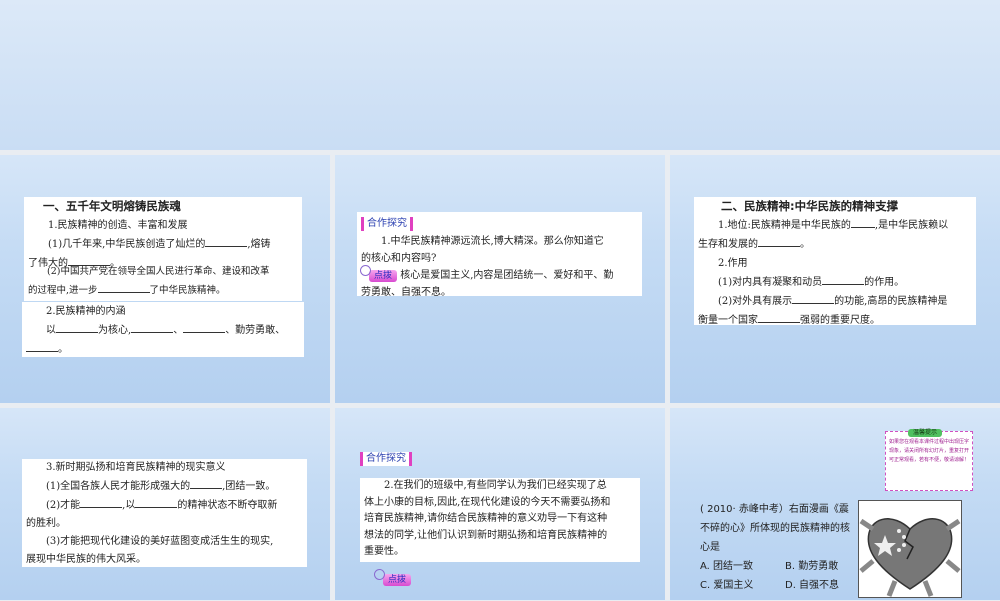  What do you see at coordinates (249, 486) in the screenshot?
I see `text: ,团结一致。` at bounding box center [249, 486].